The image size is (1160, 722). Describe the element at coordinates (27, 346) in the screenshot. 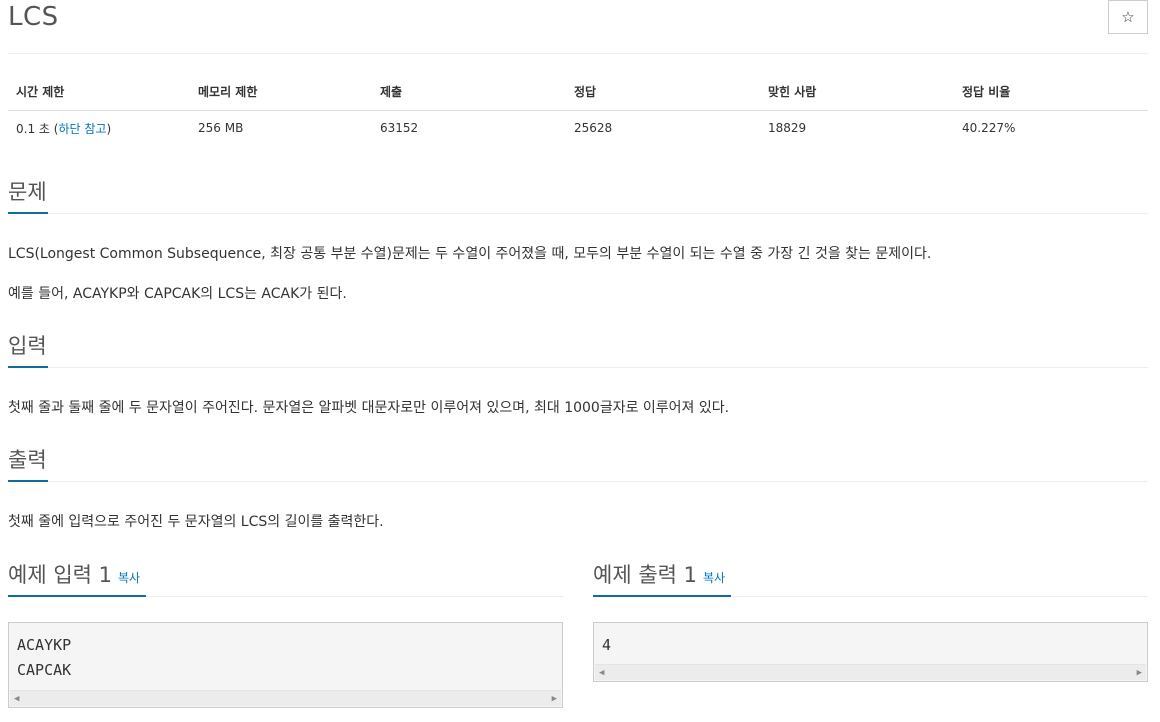

I see `input-heading: 입력` at that location.